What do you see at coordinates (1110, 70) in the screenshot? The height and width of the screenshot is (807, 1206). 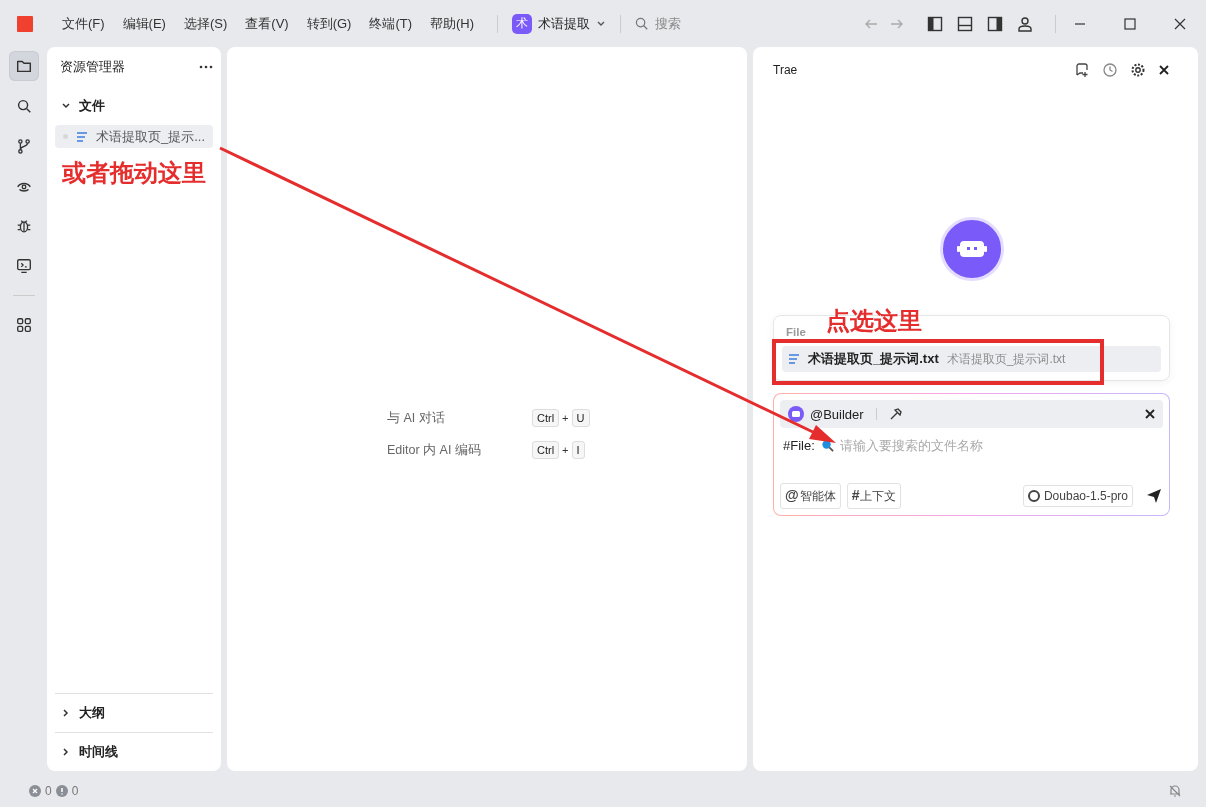 I see `history-icon` at bounding box center [1110, 70].